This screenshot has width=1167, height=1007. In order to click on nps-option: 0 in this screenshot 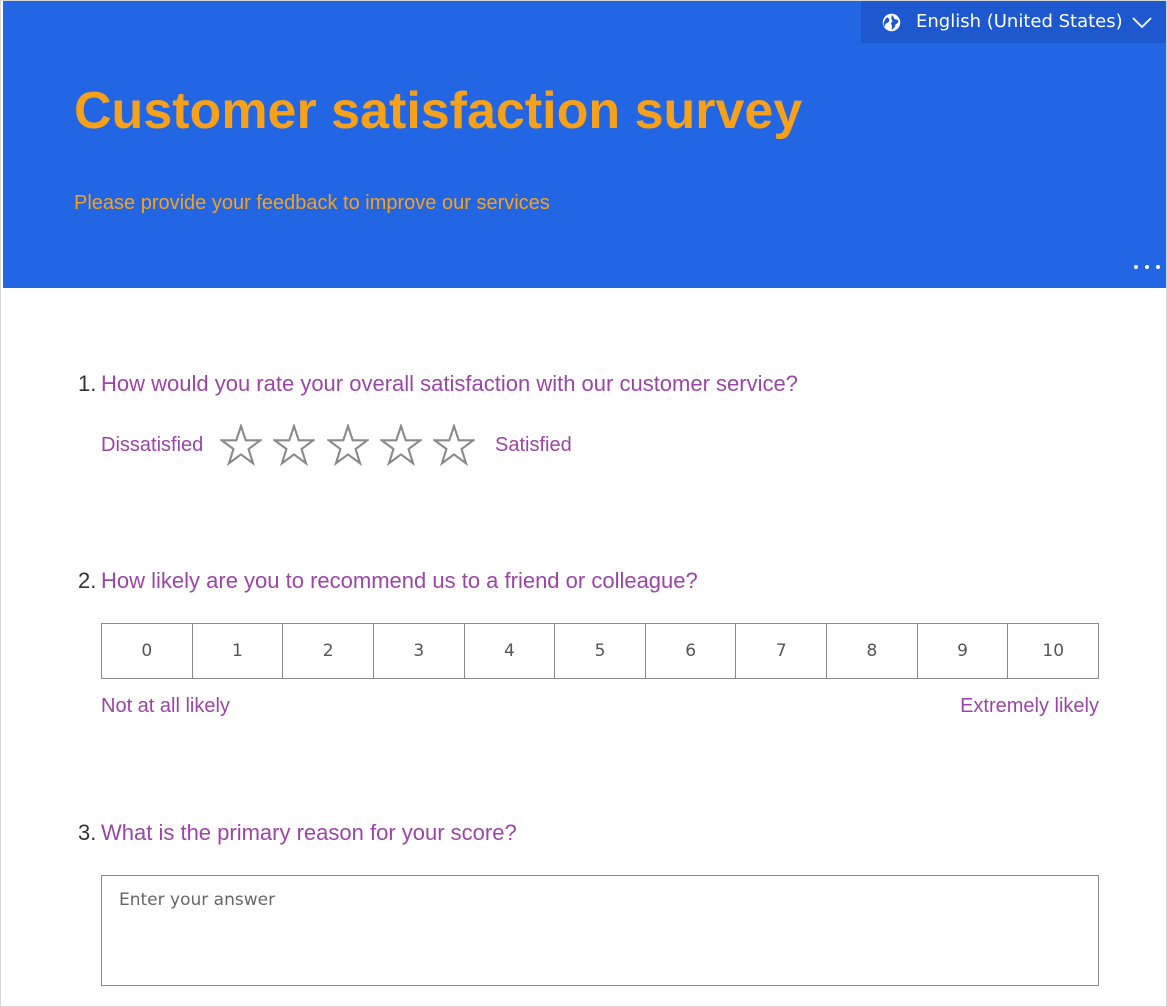, I will do `click(147, 651)`.